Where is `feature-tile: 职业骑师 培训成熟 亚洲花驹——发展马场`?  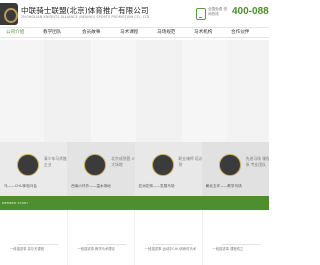 feature-tile: 职业骑师 培训成熟 亚洲花驹——发展马场 is located at coordinates (168, 169).